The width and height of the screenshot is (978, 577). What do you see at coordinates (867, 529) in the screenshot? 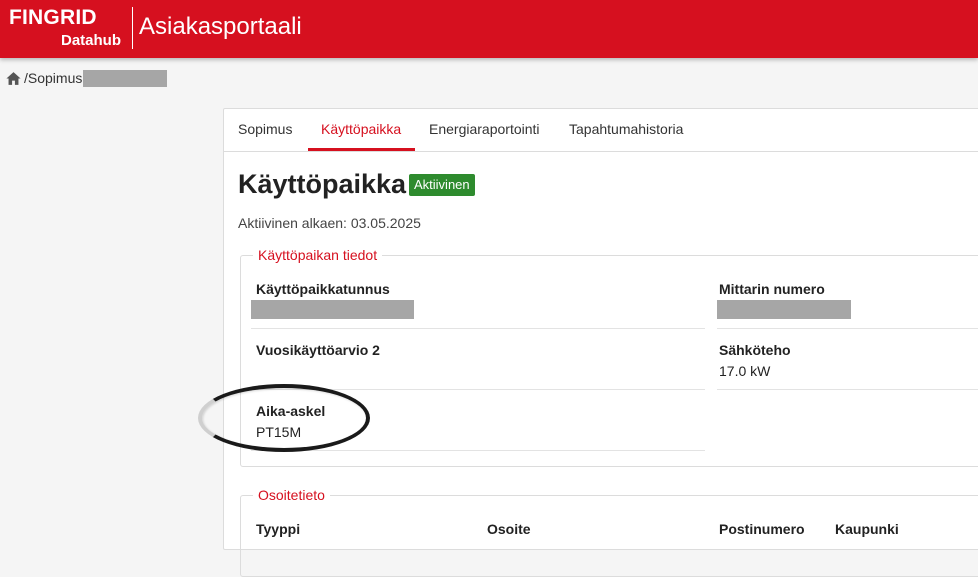
I see `address-column-city: Kaupunki` at bounding box center [867, 529].